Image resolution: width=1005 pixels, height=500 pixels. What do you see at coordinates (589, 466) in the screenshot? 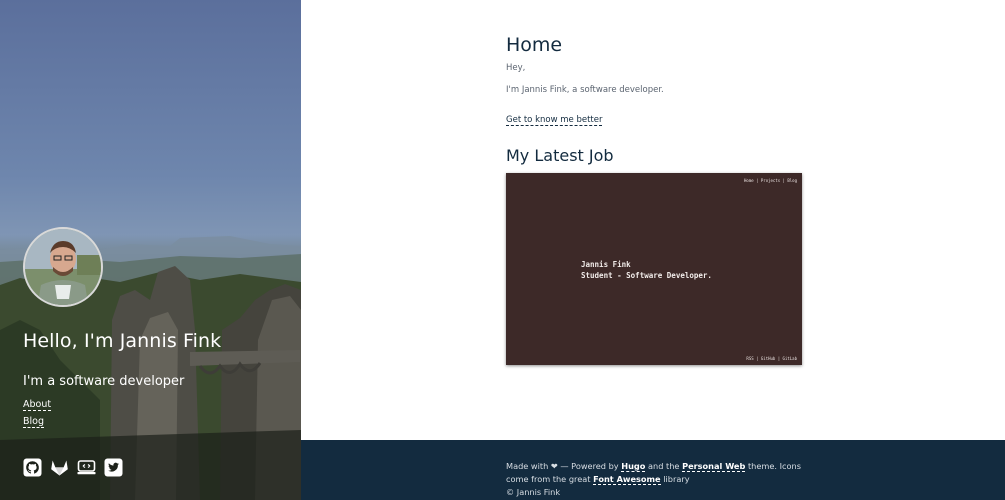
I see `footer-powered-by: — Powered by` at bounding box center [589, 466].